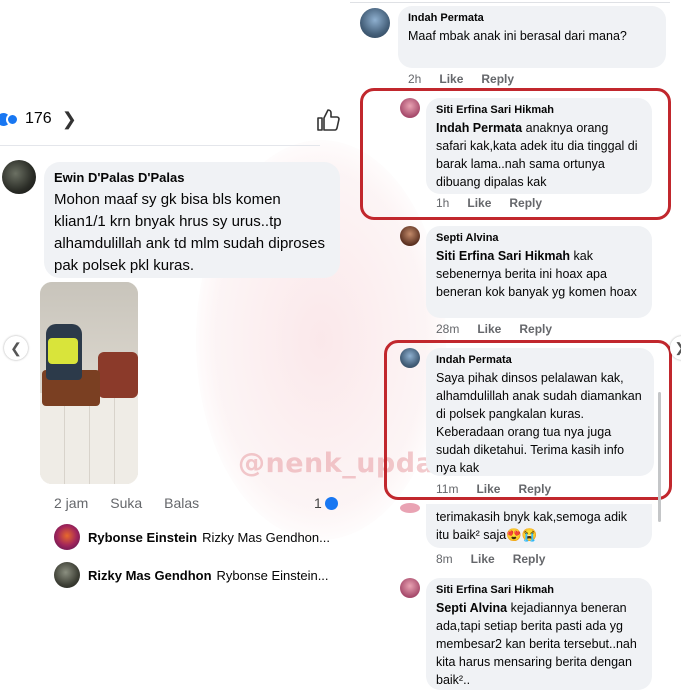 The width and height of the screenshot is (681, 700). I want to click on scrollbar, so click(659, 457).